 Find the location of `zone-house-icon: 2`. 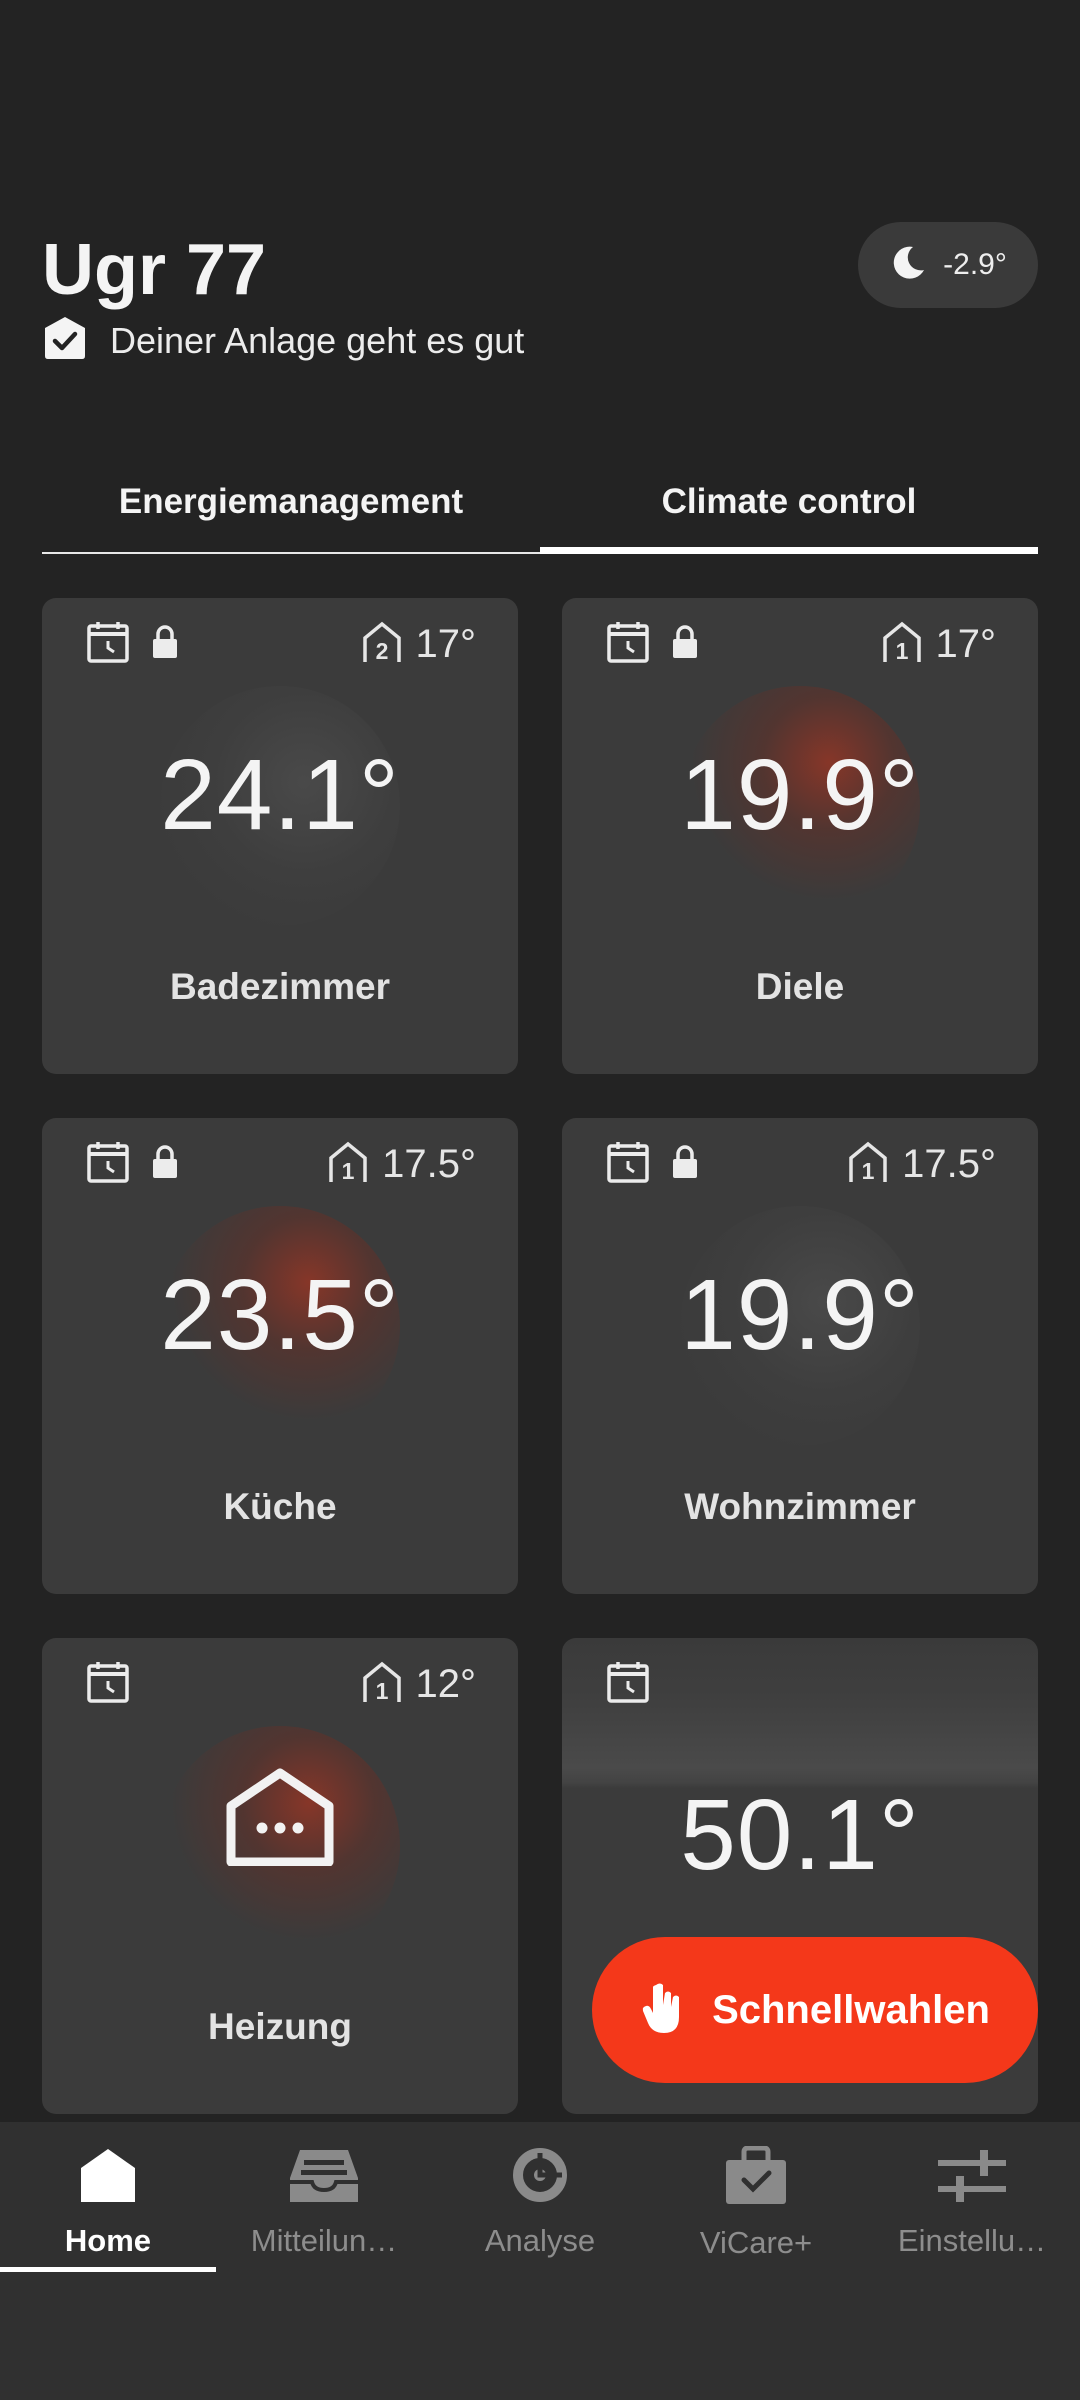

zone-house-icon: 2 is located at coordinates (382, 644).